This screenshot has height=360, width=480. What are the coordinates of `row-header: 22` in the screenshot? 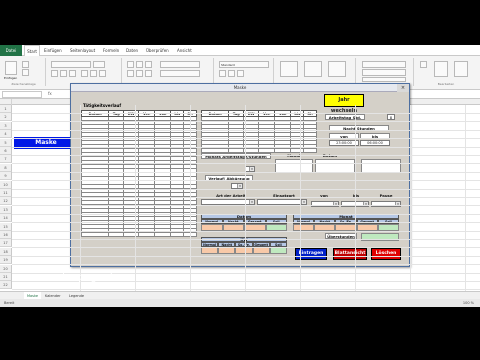 It's located at (6, 285).